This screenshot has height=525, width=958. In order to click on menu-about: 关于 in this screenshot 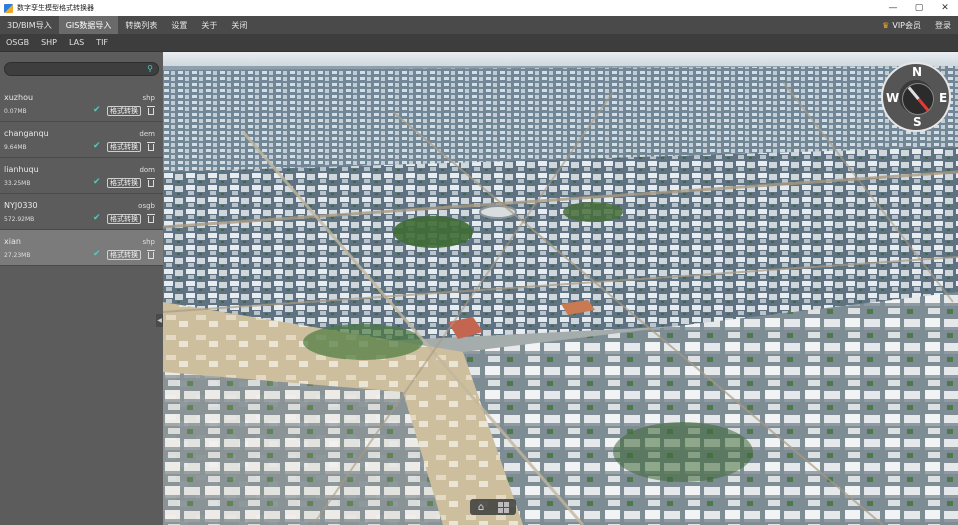, I will do `click(209, 25)`.